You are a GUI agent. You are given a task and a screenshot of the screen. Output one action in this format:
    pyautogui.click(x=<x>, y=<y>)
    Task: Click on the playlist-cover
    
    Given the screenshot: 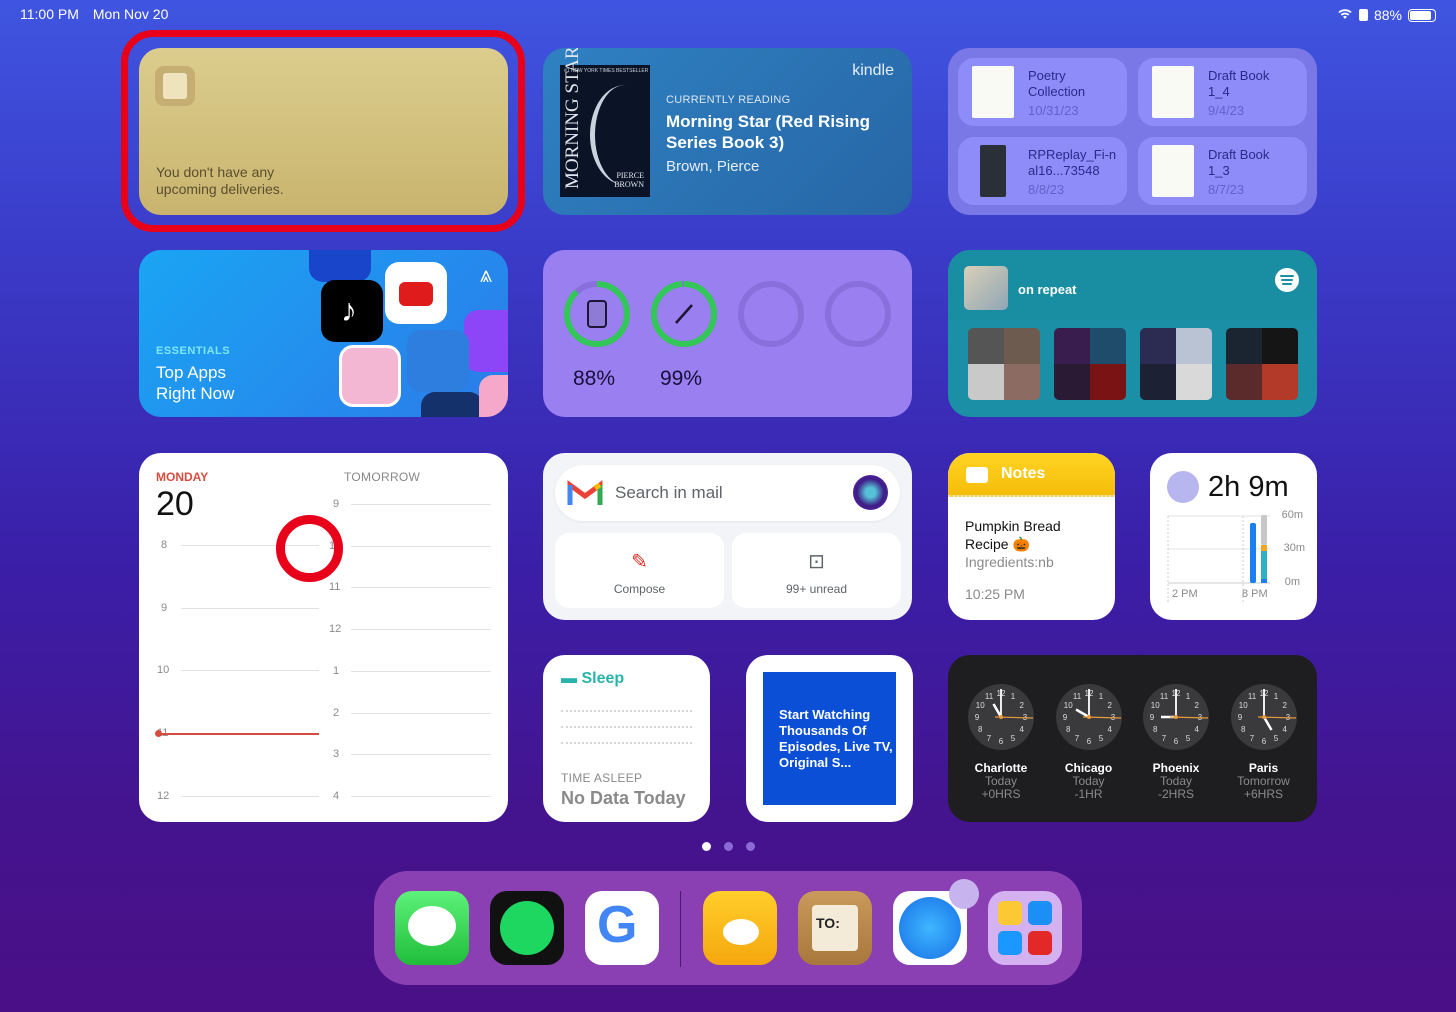 What is the action you would take?
    pyautogui.click(x=986, y=288)
    